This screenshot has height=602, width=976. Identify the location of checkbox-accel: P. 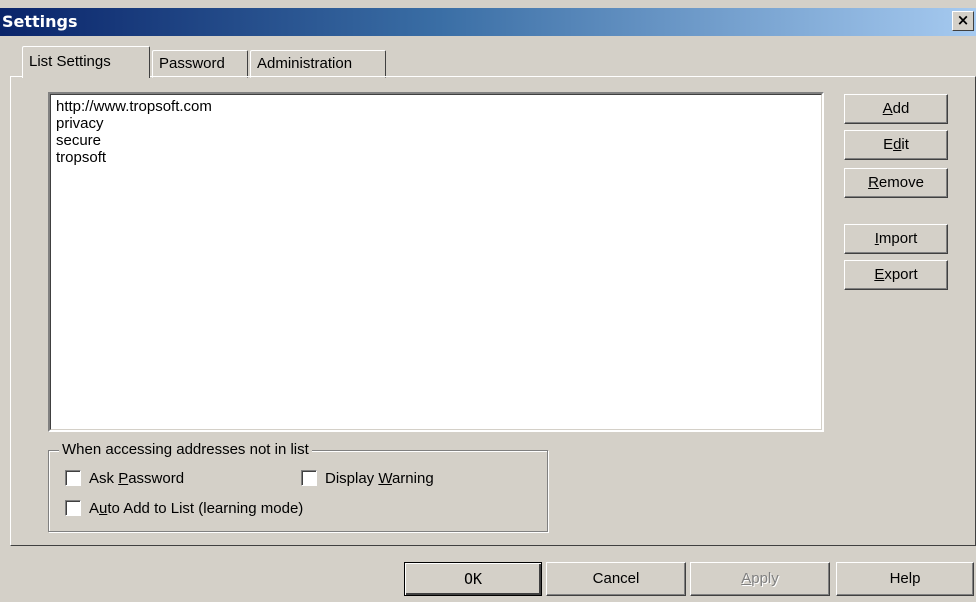
(123, 478).